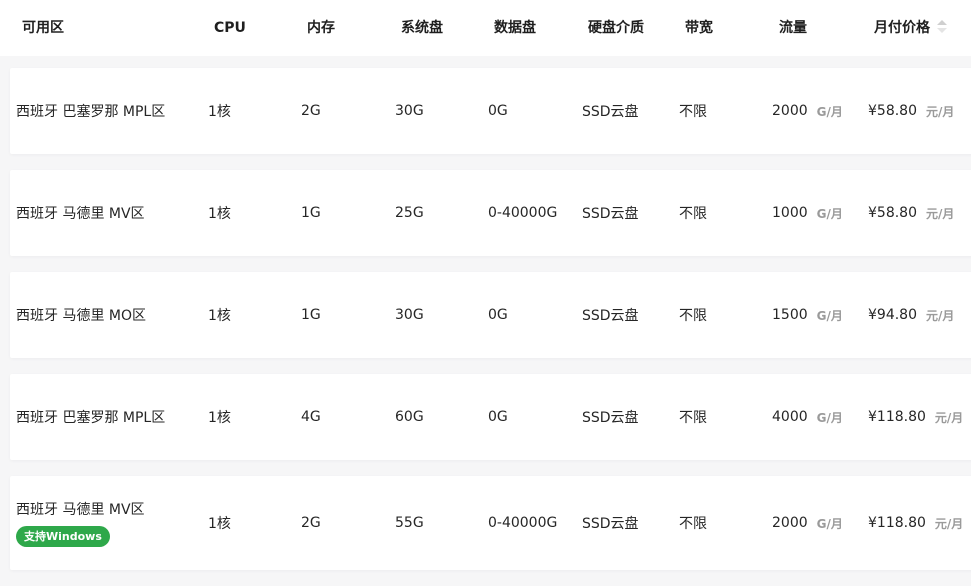 The image size is (971, 586). I want to click on traffic-cell: 4000 G/月, so click(807, 417).